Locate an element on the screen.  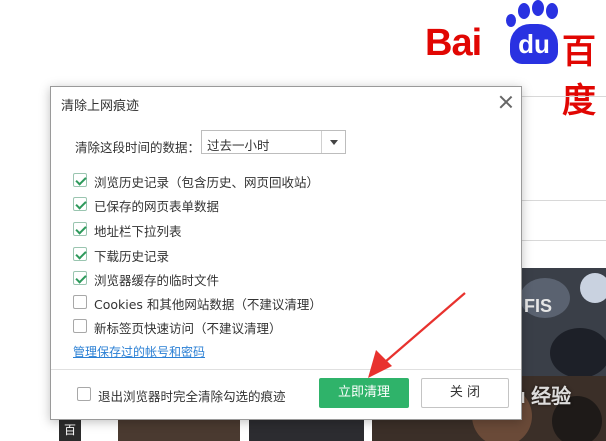
time-range-dropdown: 过去一小时 is located at coordinates (273, 142).